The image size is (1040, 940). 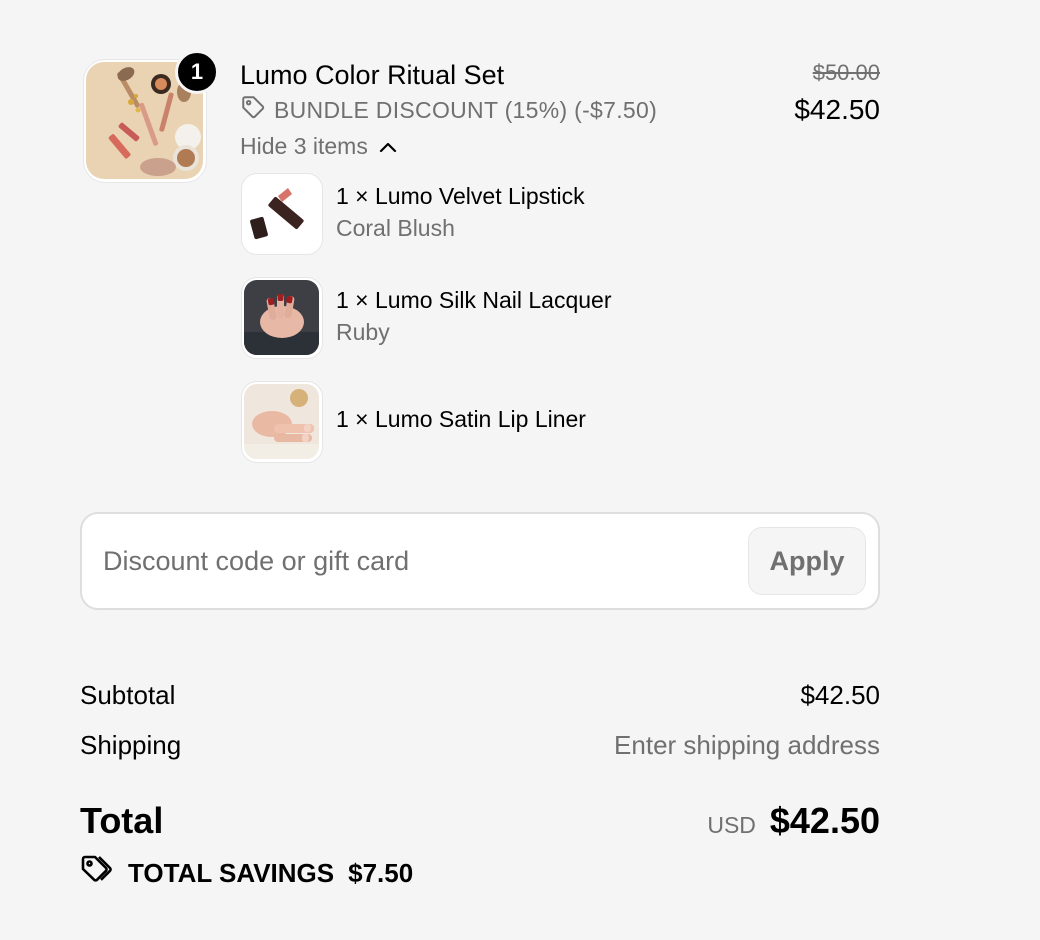 What do you see at coordinates (480, 748) in the screenshot?
I see `shipping-row: Shipping Enter shipping address` at bounding box center [480, 748].